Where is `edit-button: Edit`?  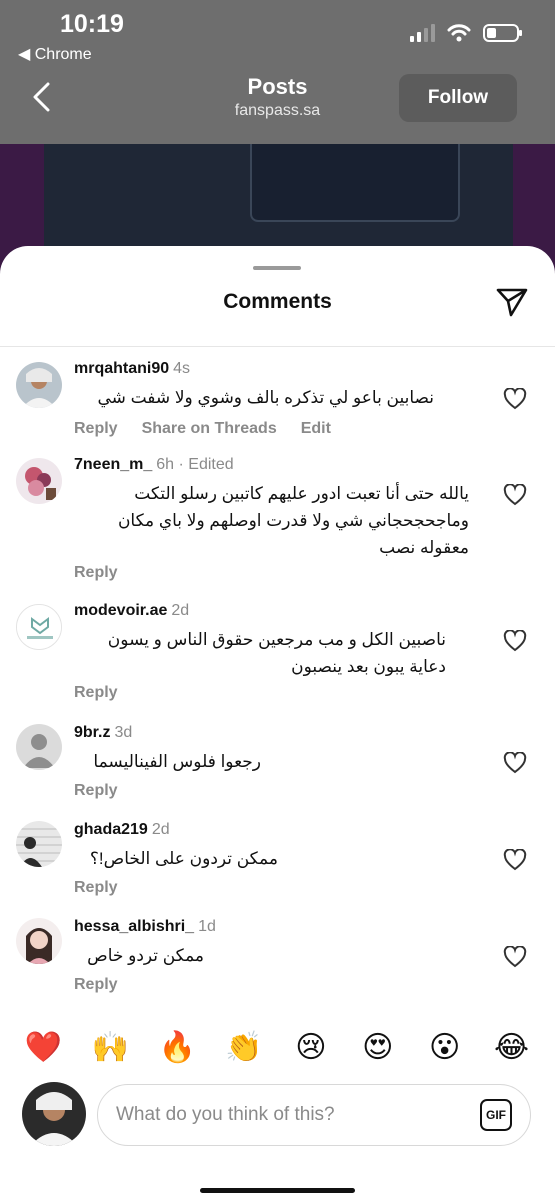
edit-button: Edit is located at coordinates (316, 429).